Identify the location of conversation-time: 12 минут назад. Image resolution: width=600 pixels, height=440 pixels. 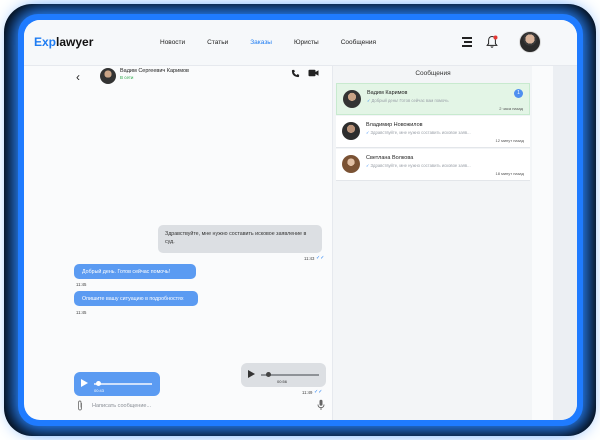
(509, 140).